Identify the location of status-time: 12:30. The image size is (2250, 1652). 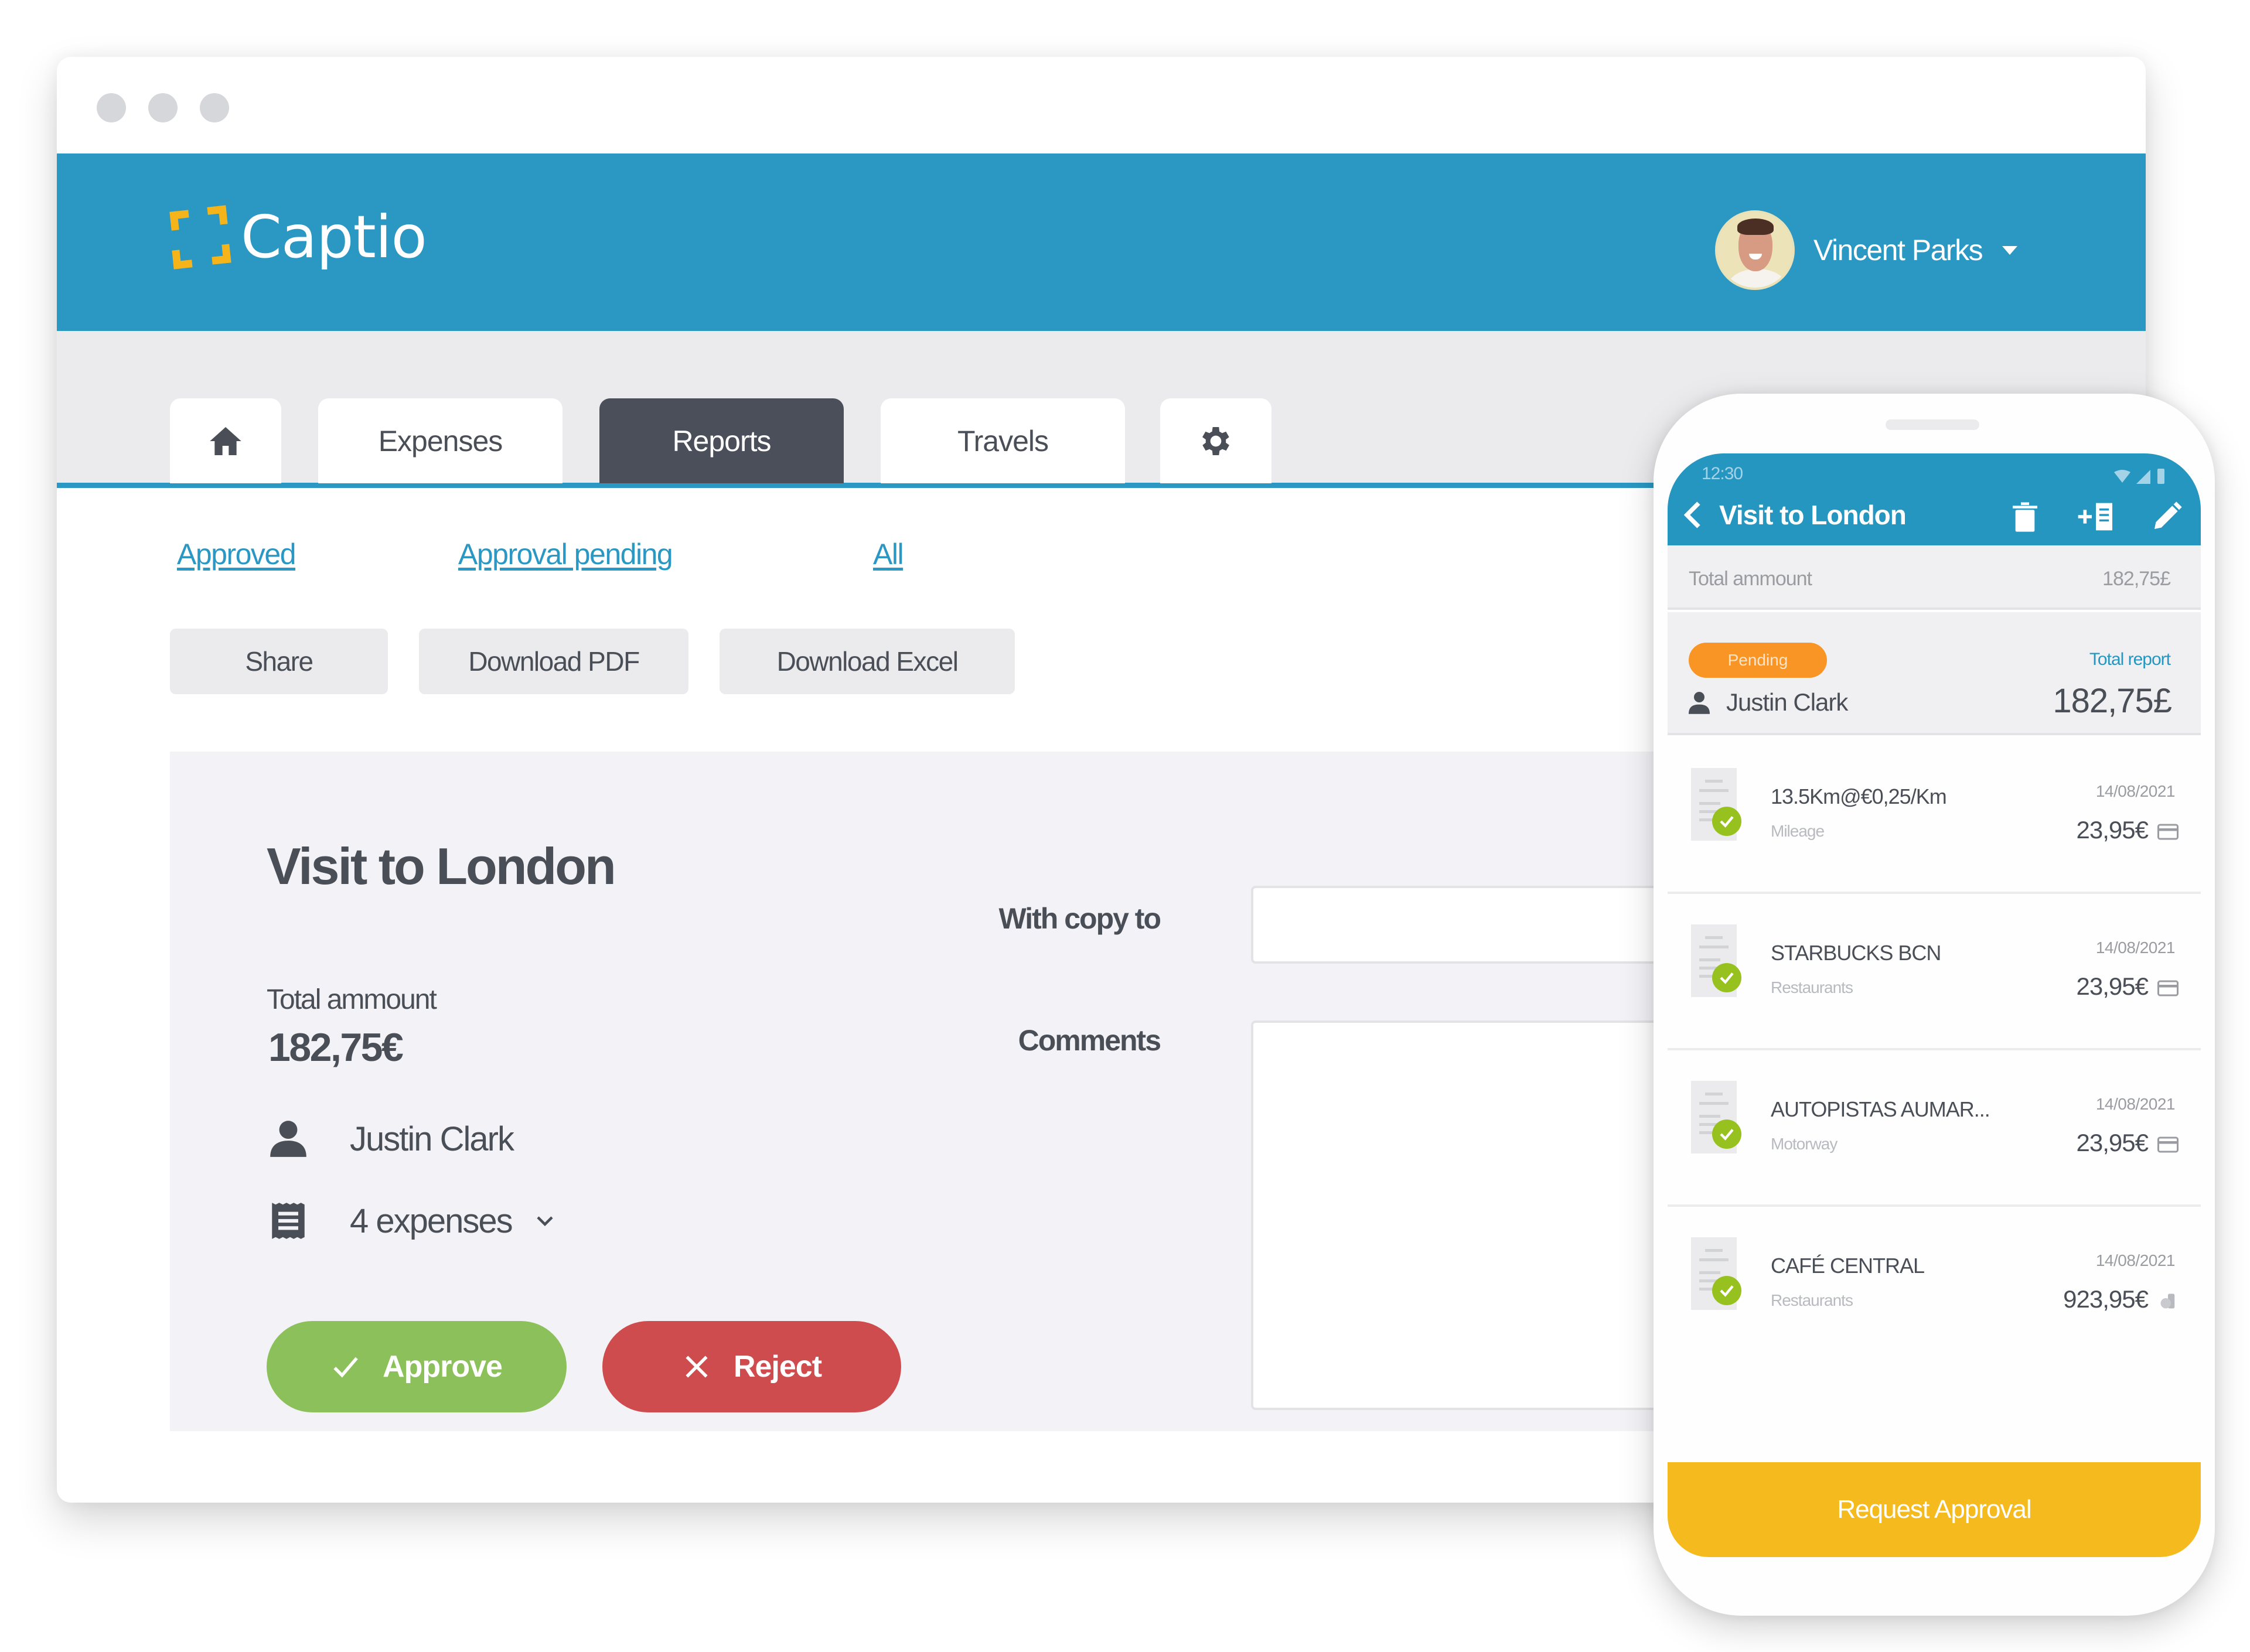
(1723, 473).